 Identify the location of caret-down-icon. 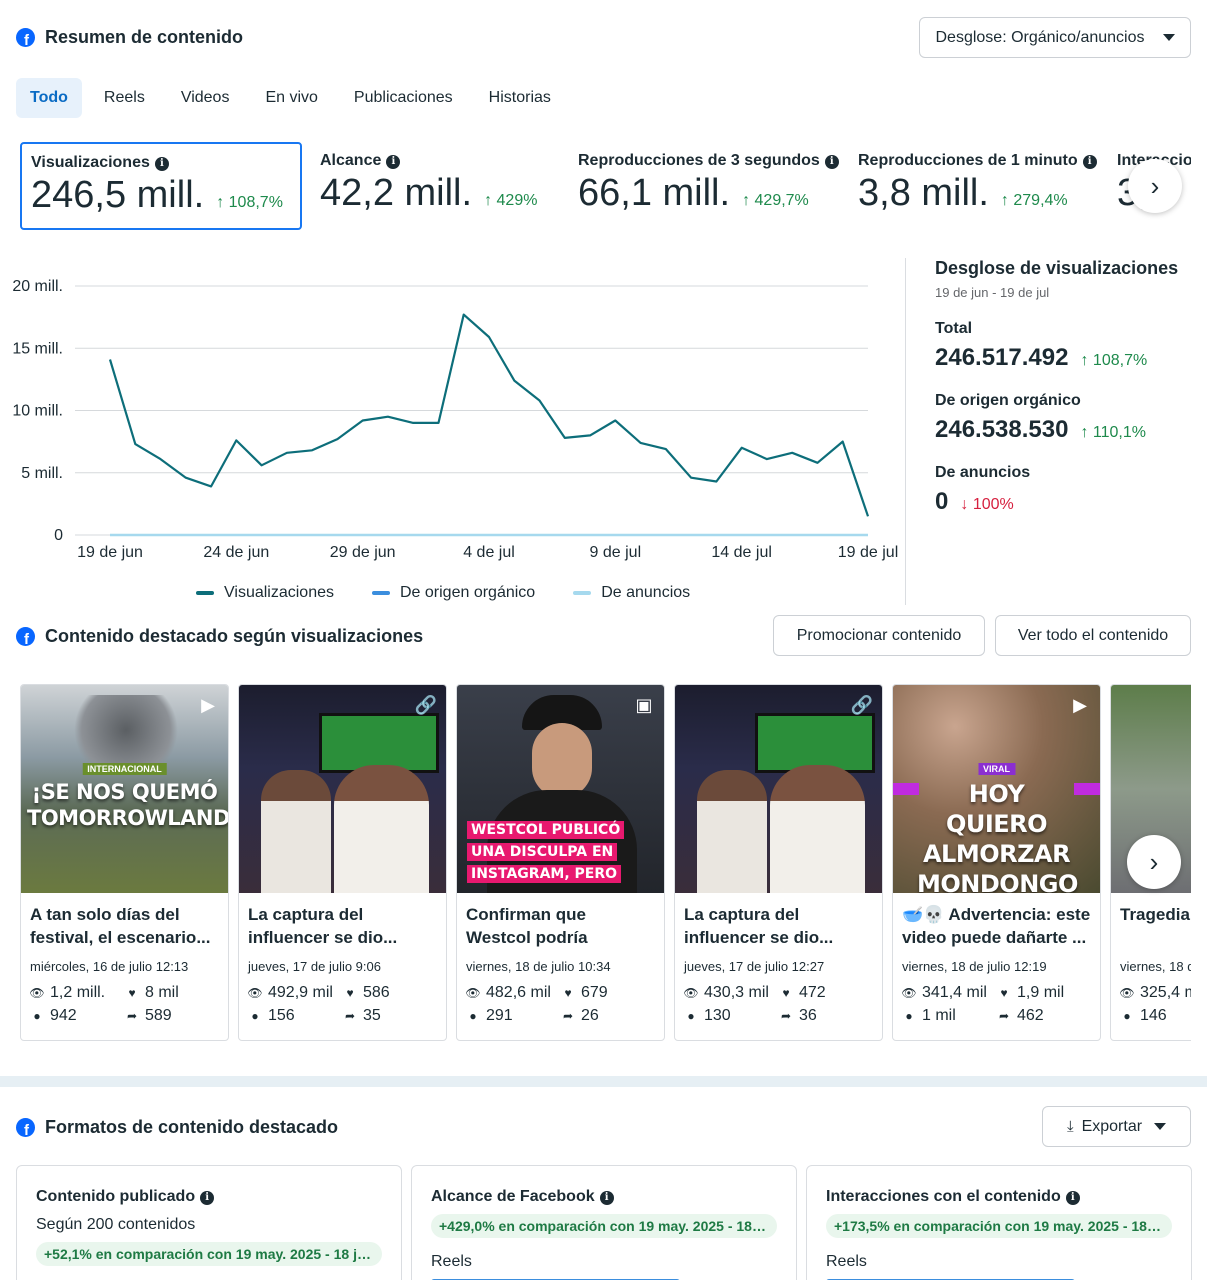
(1160, 1126).